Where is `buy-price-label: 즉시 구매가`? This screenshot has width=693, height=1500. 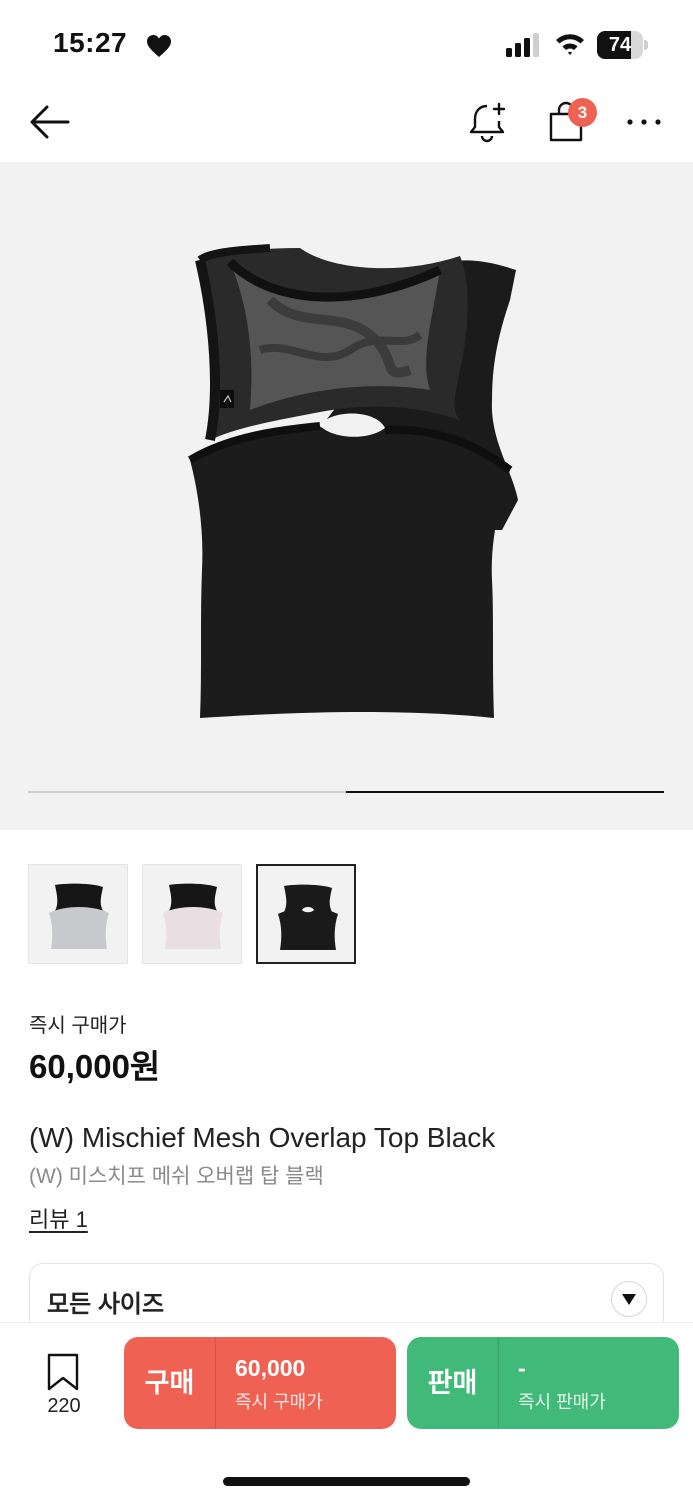
buy-price-label: 즉시 구매가 is located at coordinates (279, 1402).